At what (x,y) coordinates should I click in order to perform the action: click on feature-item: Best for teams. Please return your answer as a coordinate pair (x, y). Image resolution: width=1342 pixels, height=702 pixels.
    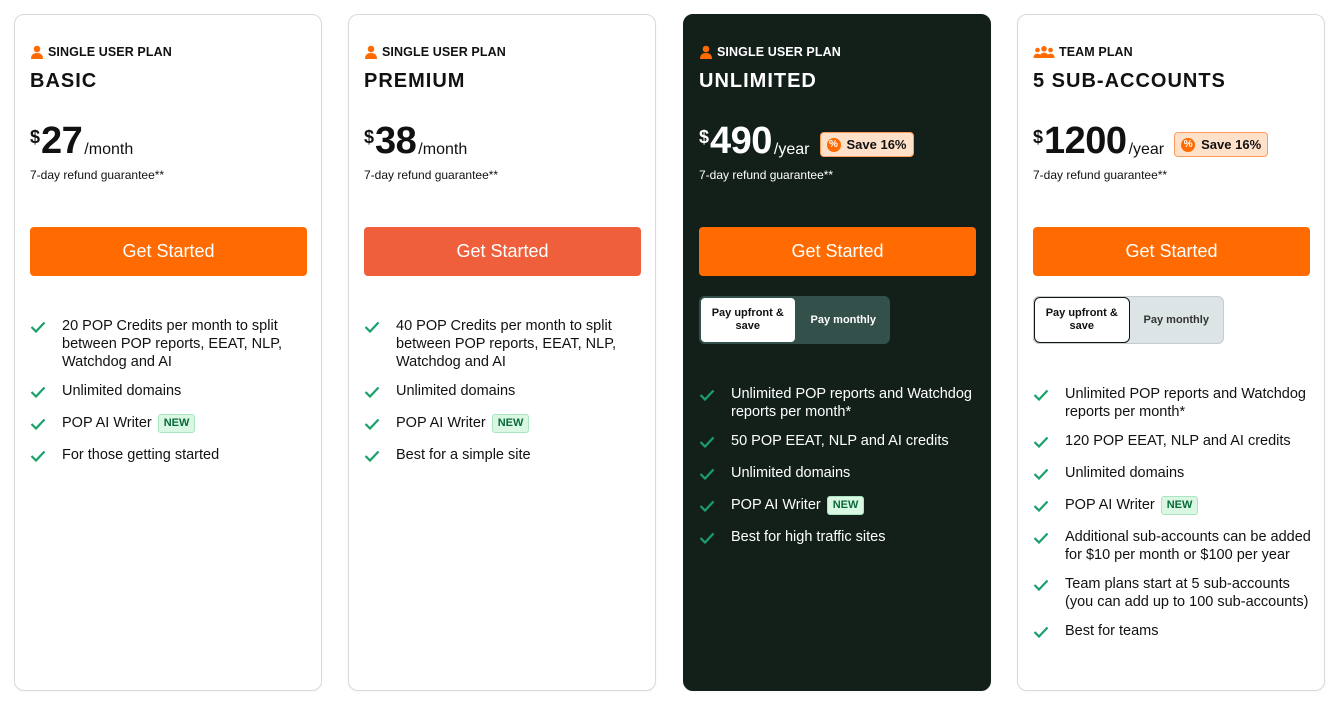
    Looking at the image, I should click on (1175, 632).